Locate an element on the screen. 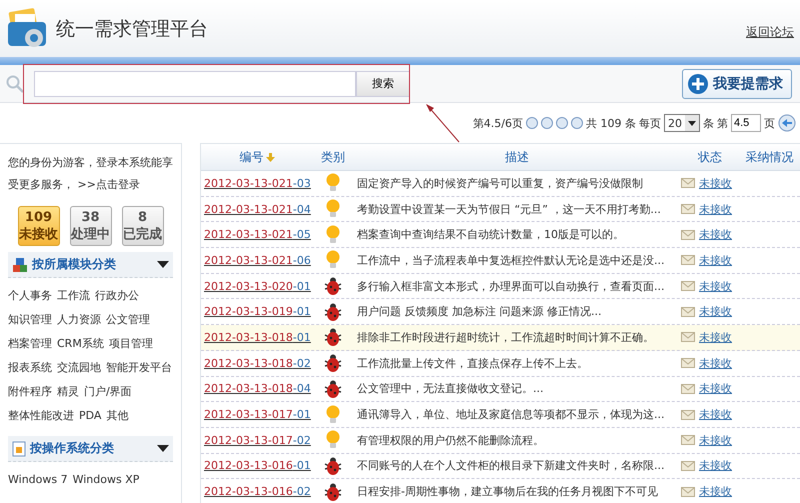  next-page-button is located at coordinates (562, 123).